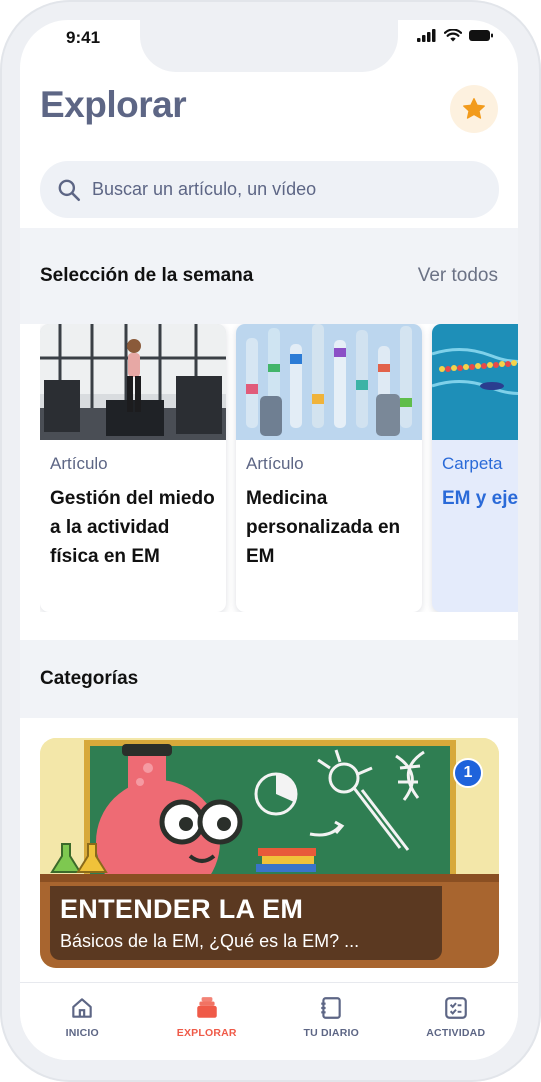 This screenshot has width=541, height=1082. What do you see at coordinates (481, 35) in the screenshot?
I see `battery-icon` at bounding box center [481, 35].